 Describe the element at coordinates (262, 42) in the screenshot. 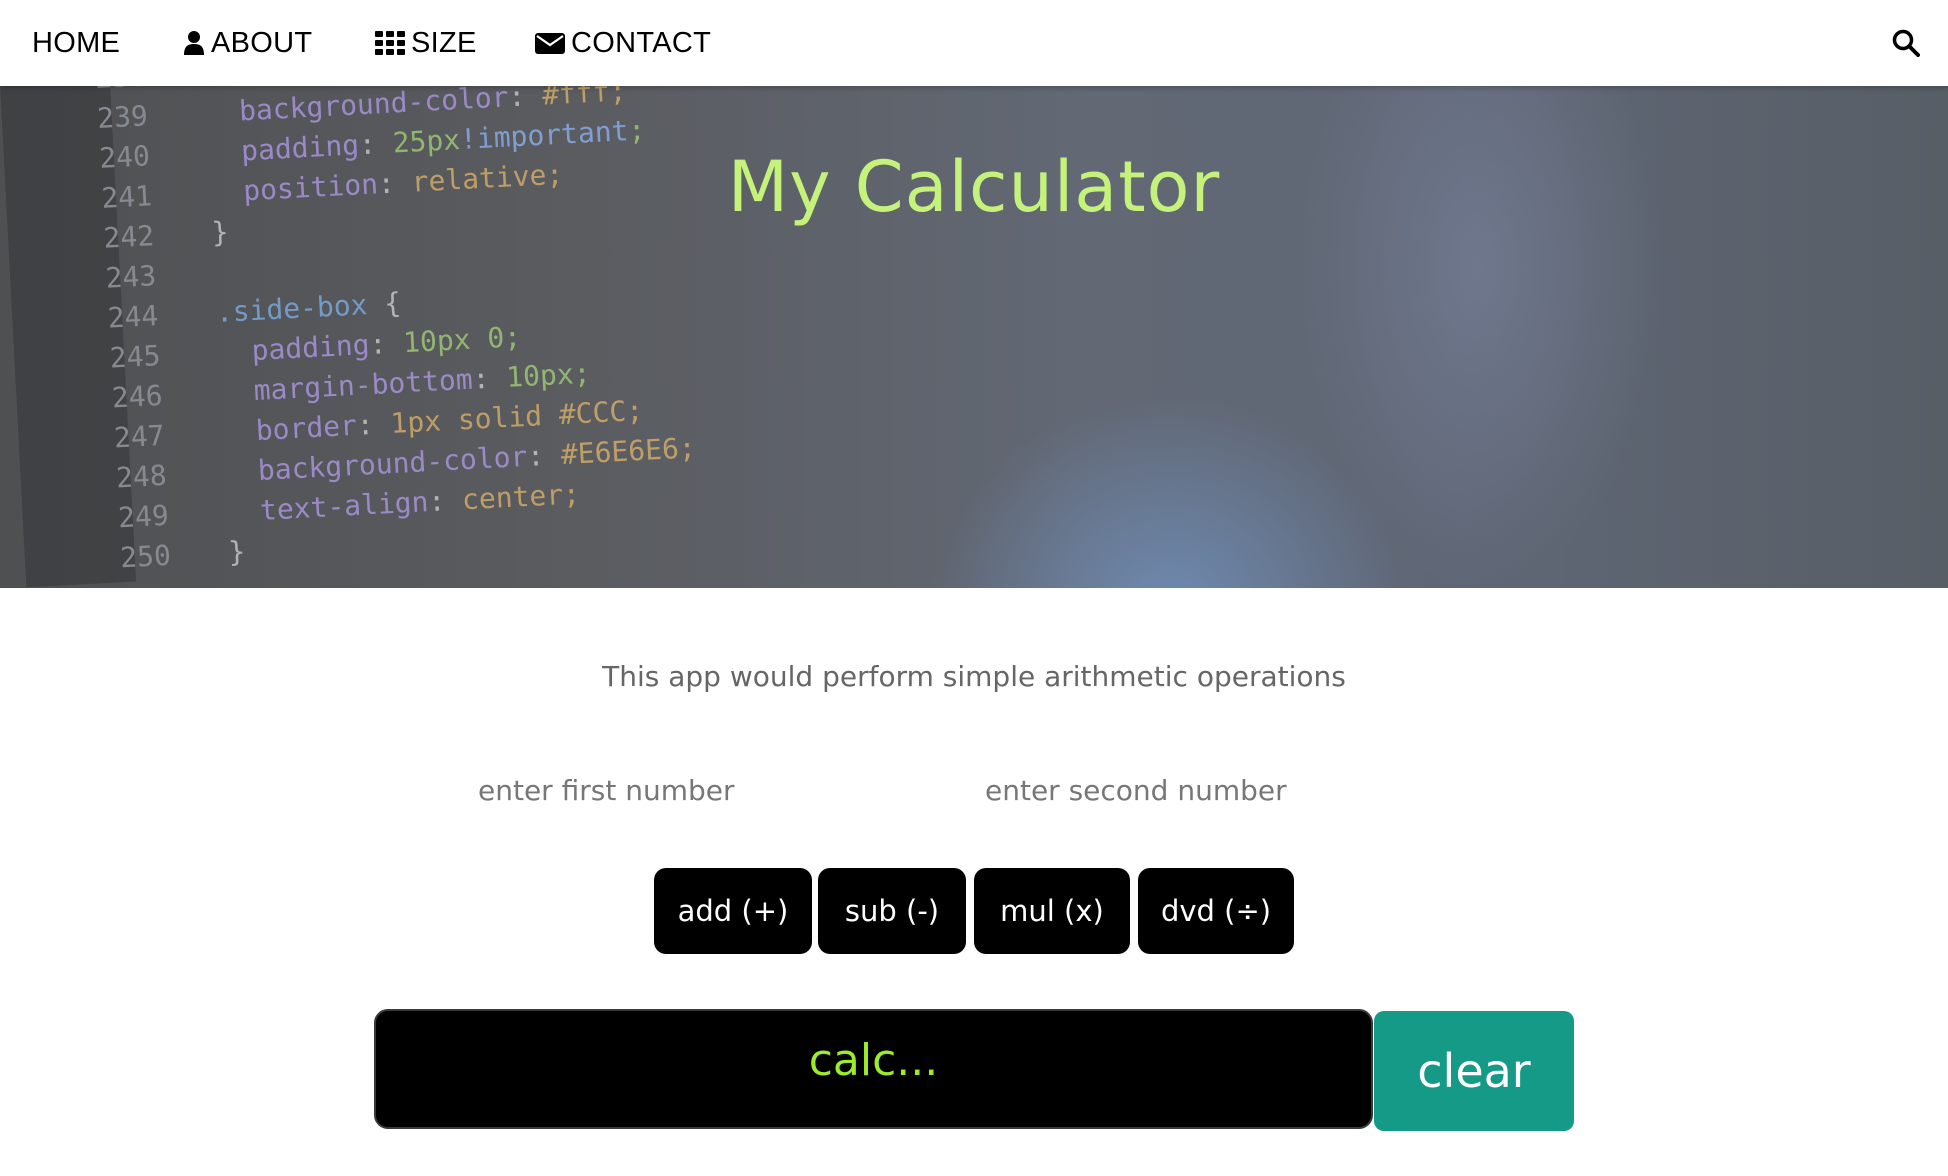

I see `nav-about-label: ABOUT` at that location.